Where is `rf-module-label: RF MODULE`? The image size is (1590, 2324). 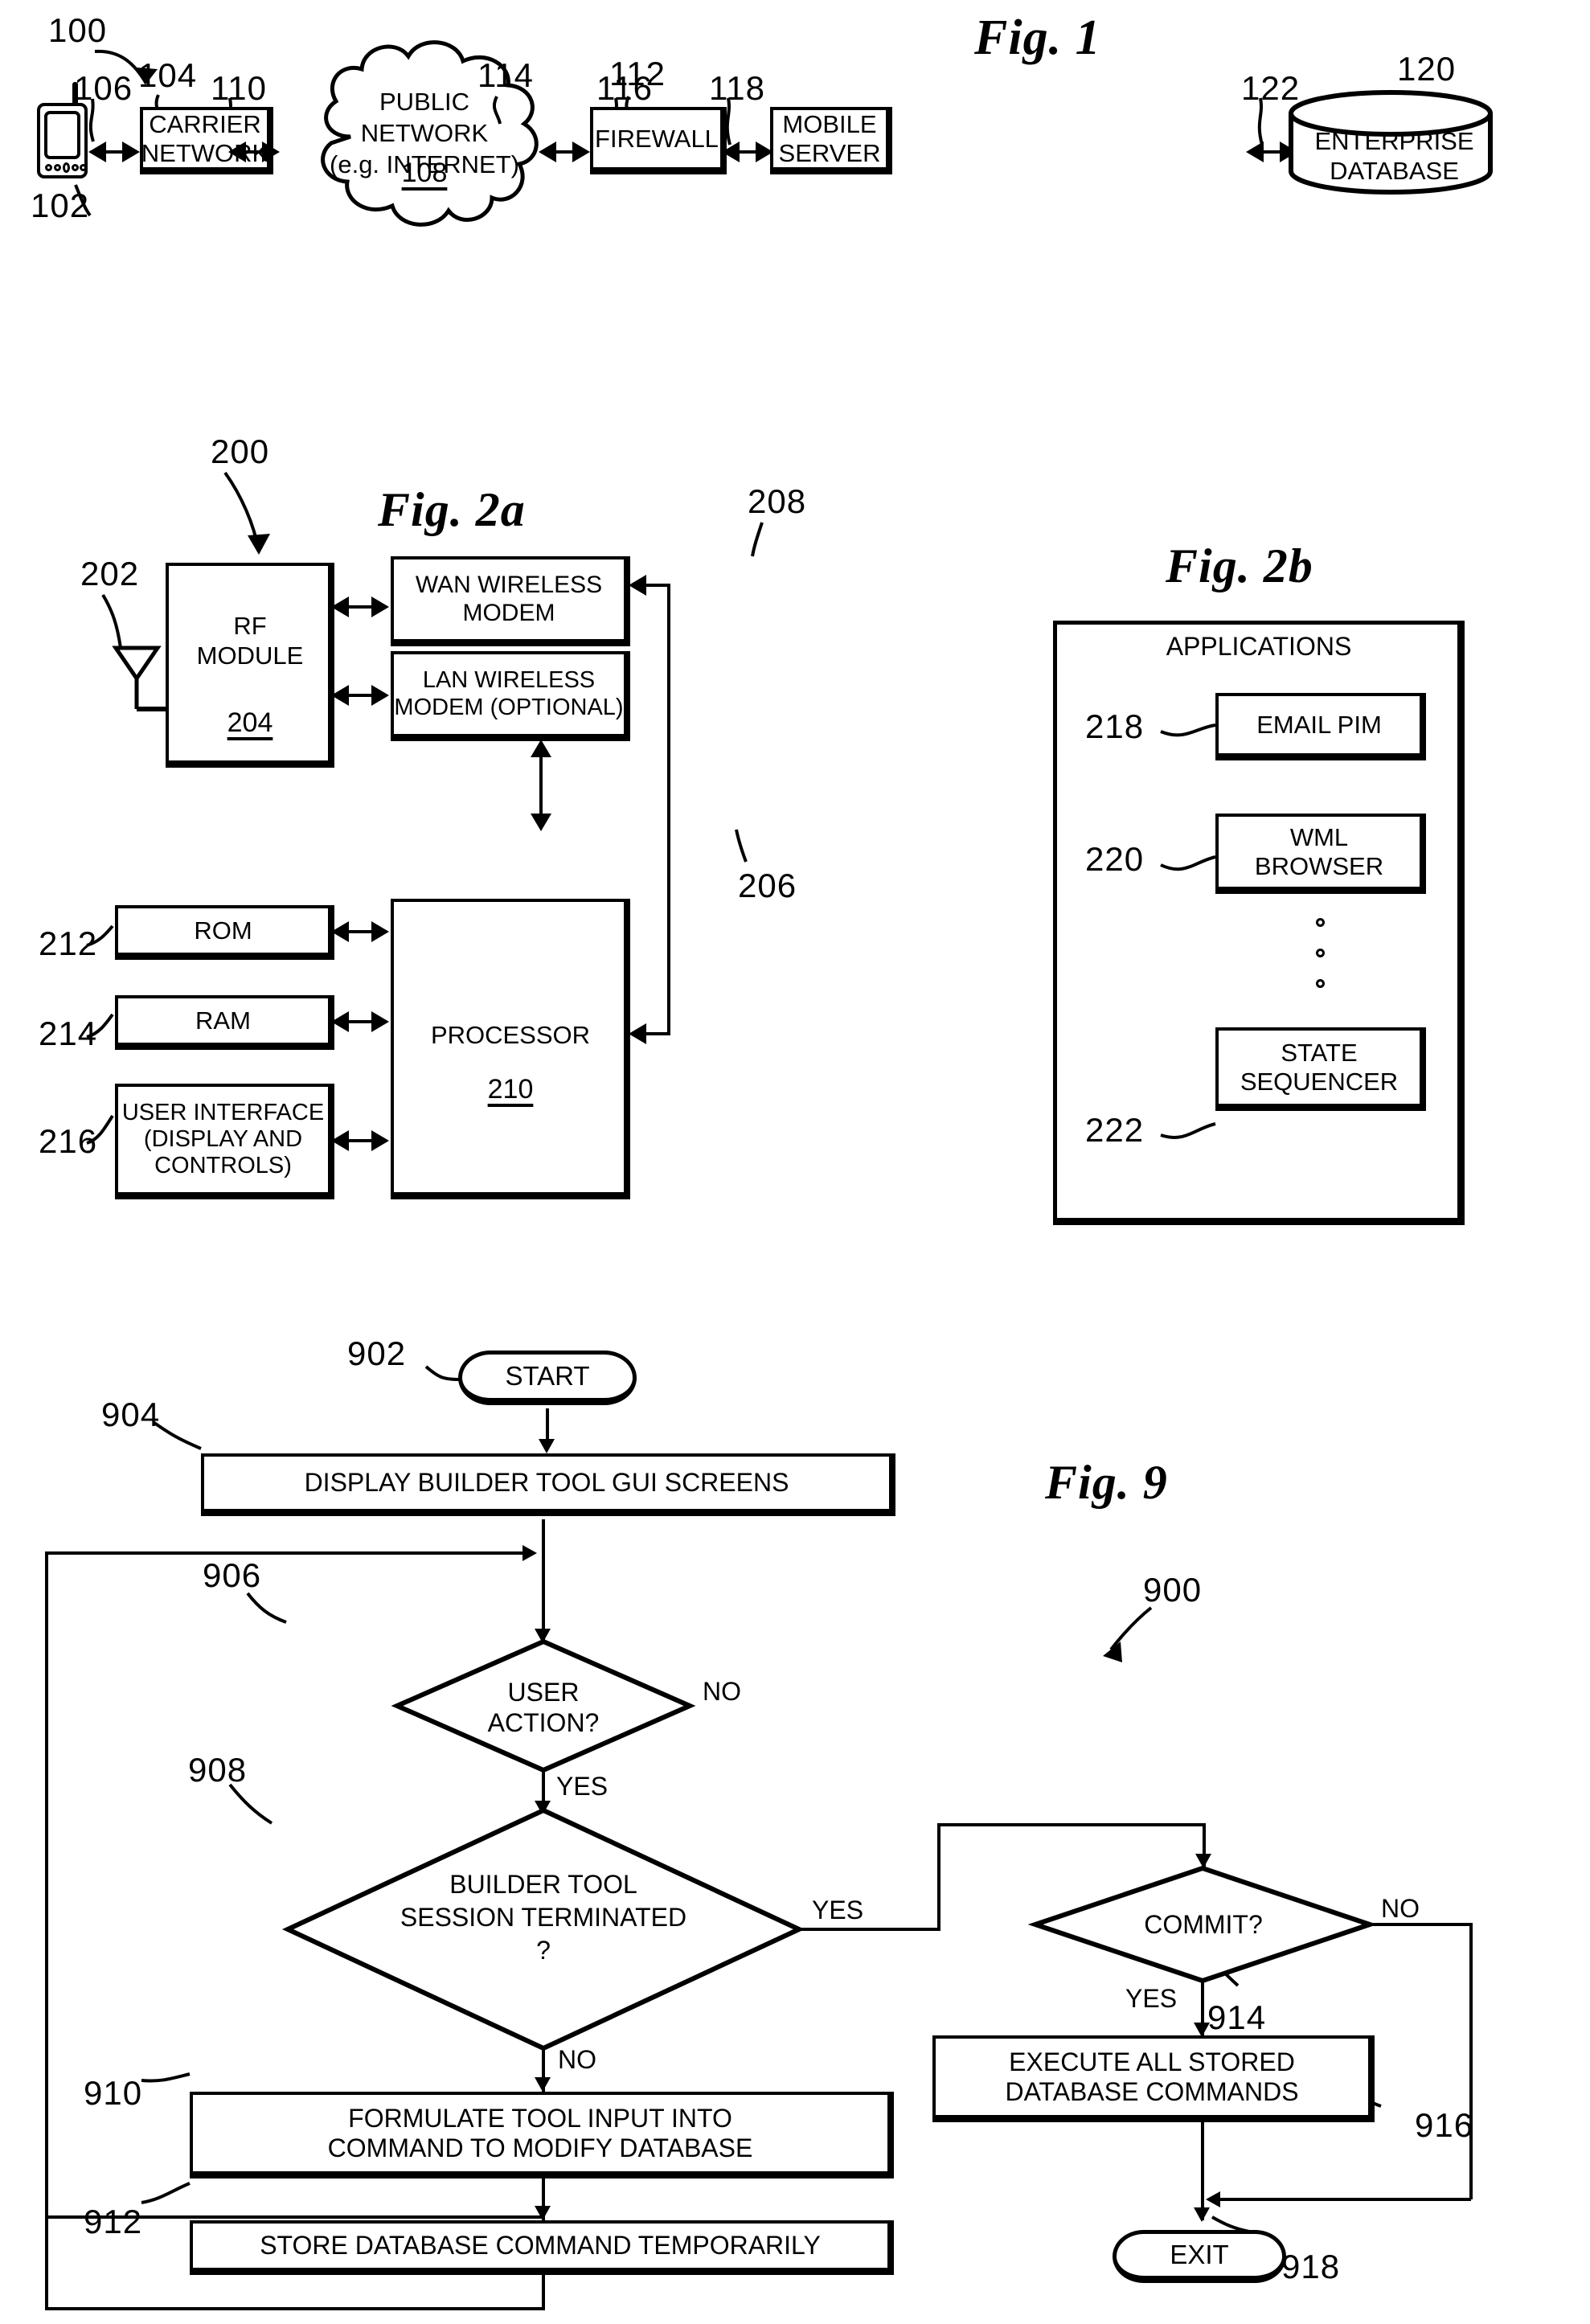
rf-module-label: RF MODULE is located at coordinates (250, 641).